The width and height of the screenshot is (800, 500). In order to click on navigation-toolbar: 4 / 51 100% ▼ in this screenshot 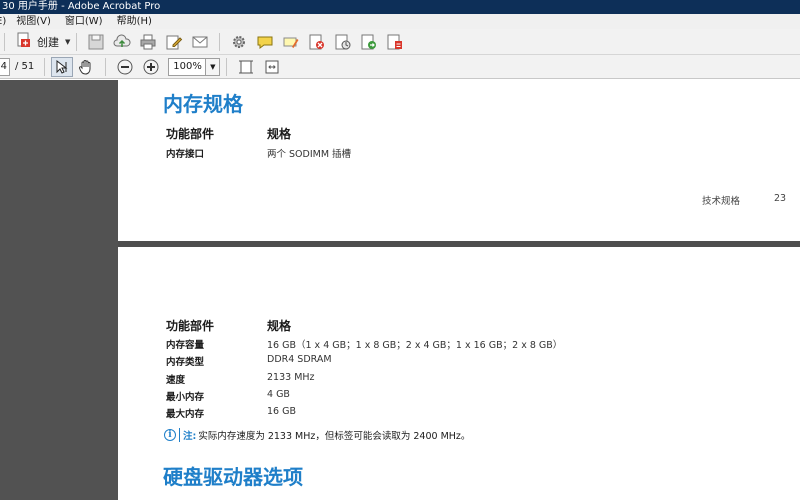, I will do `click(400, 67)`.